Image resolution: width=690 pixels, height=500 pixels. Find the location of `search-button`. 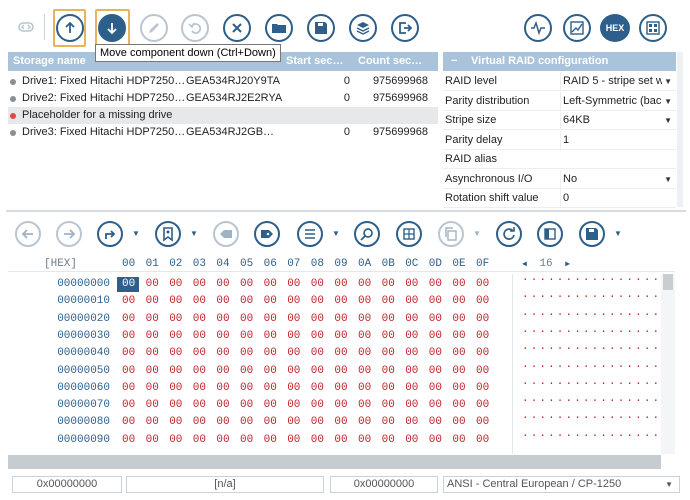

search-button is located at coordinates (367, 234).